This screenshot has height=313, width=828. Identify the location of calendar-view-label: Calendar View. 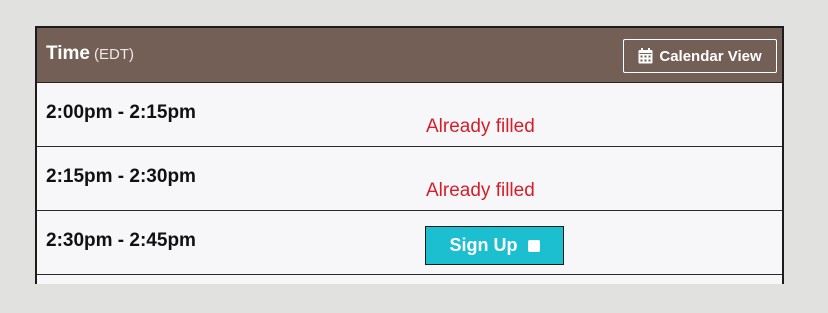
(710, 56).